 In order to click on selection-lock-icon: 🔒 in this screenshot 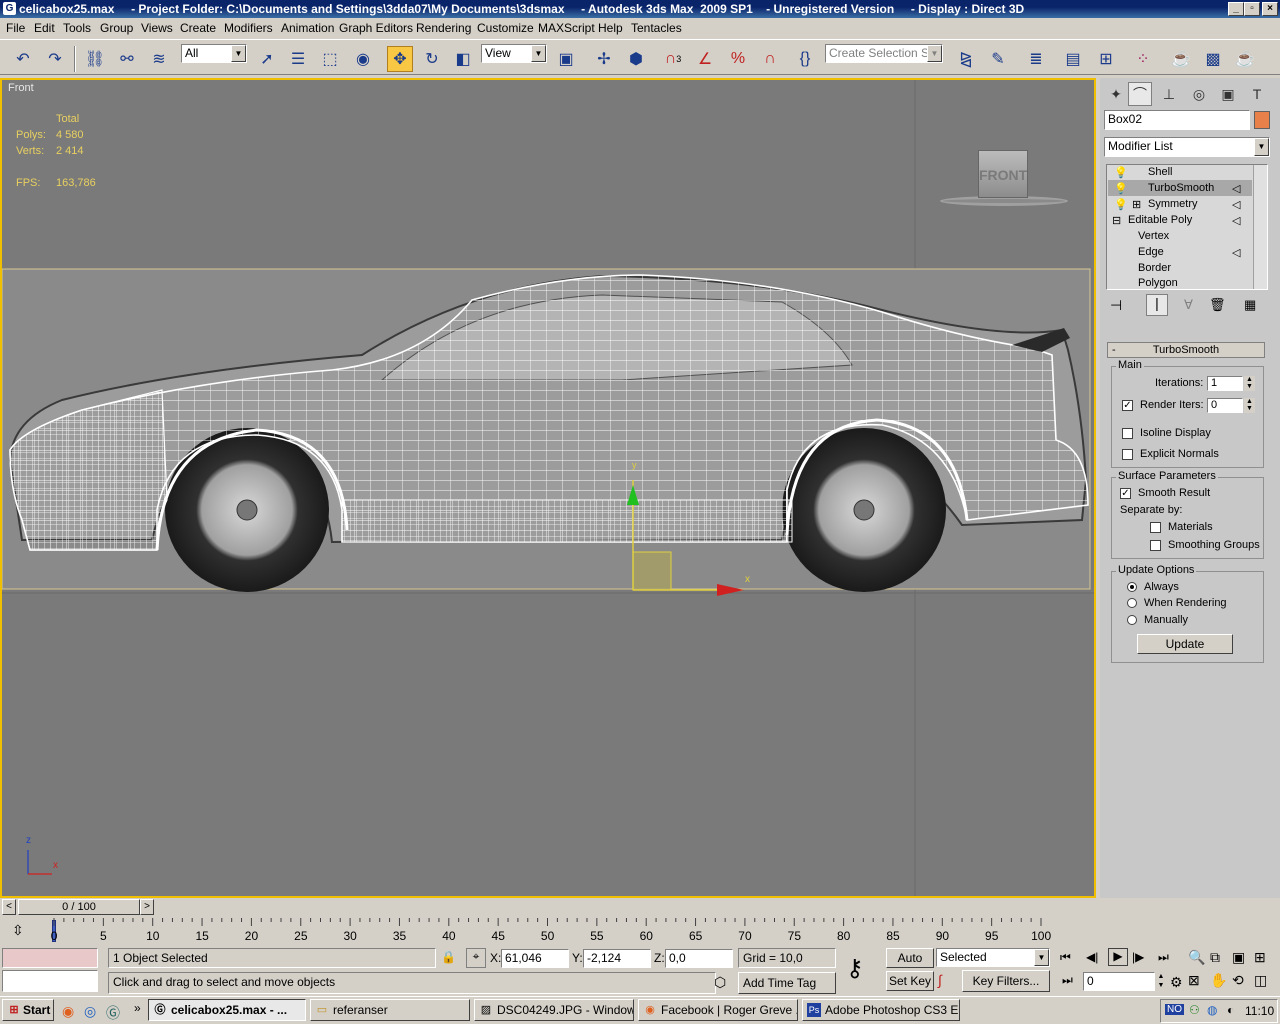, I will do `click(448, 957)`.